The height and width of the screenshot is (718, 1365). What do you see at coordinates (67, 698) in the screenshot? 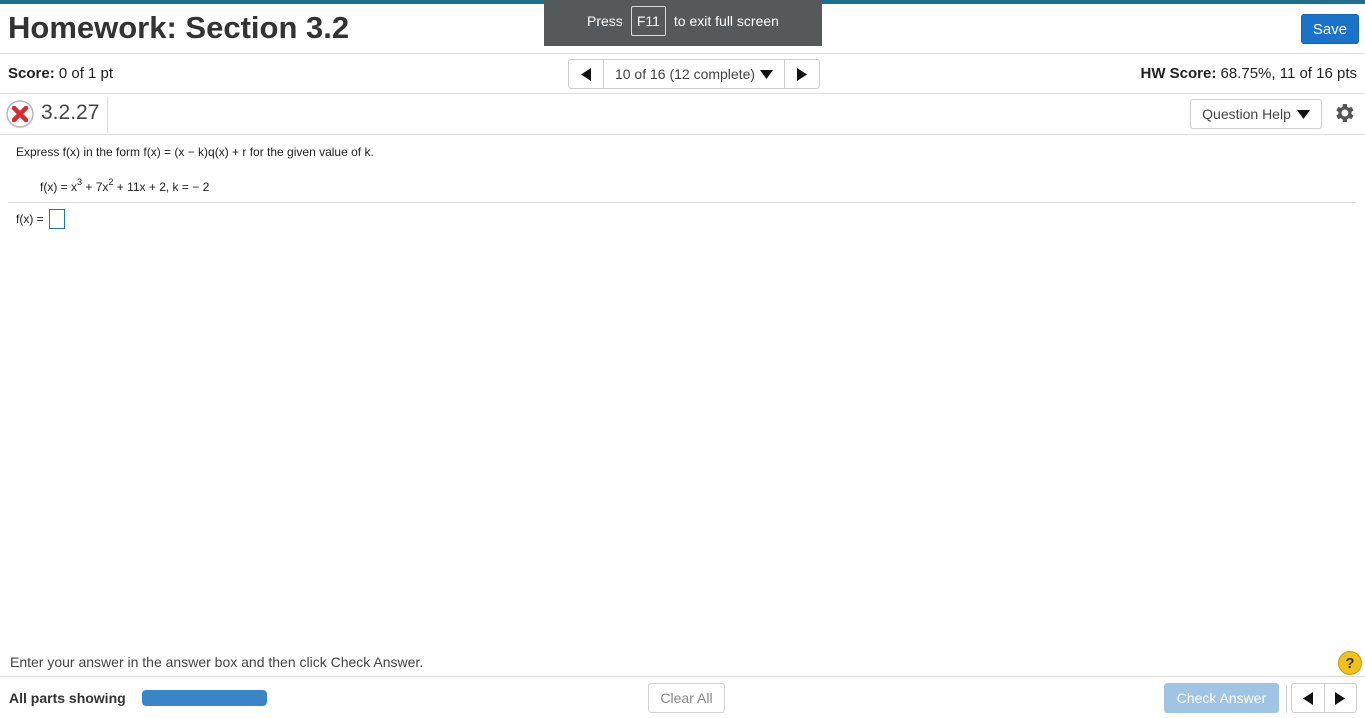
I see `parts-showing-label: All parts showing` at bounding box center [67, 698].